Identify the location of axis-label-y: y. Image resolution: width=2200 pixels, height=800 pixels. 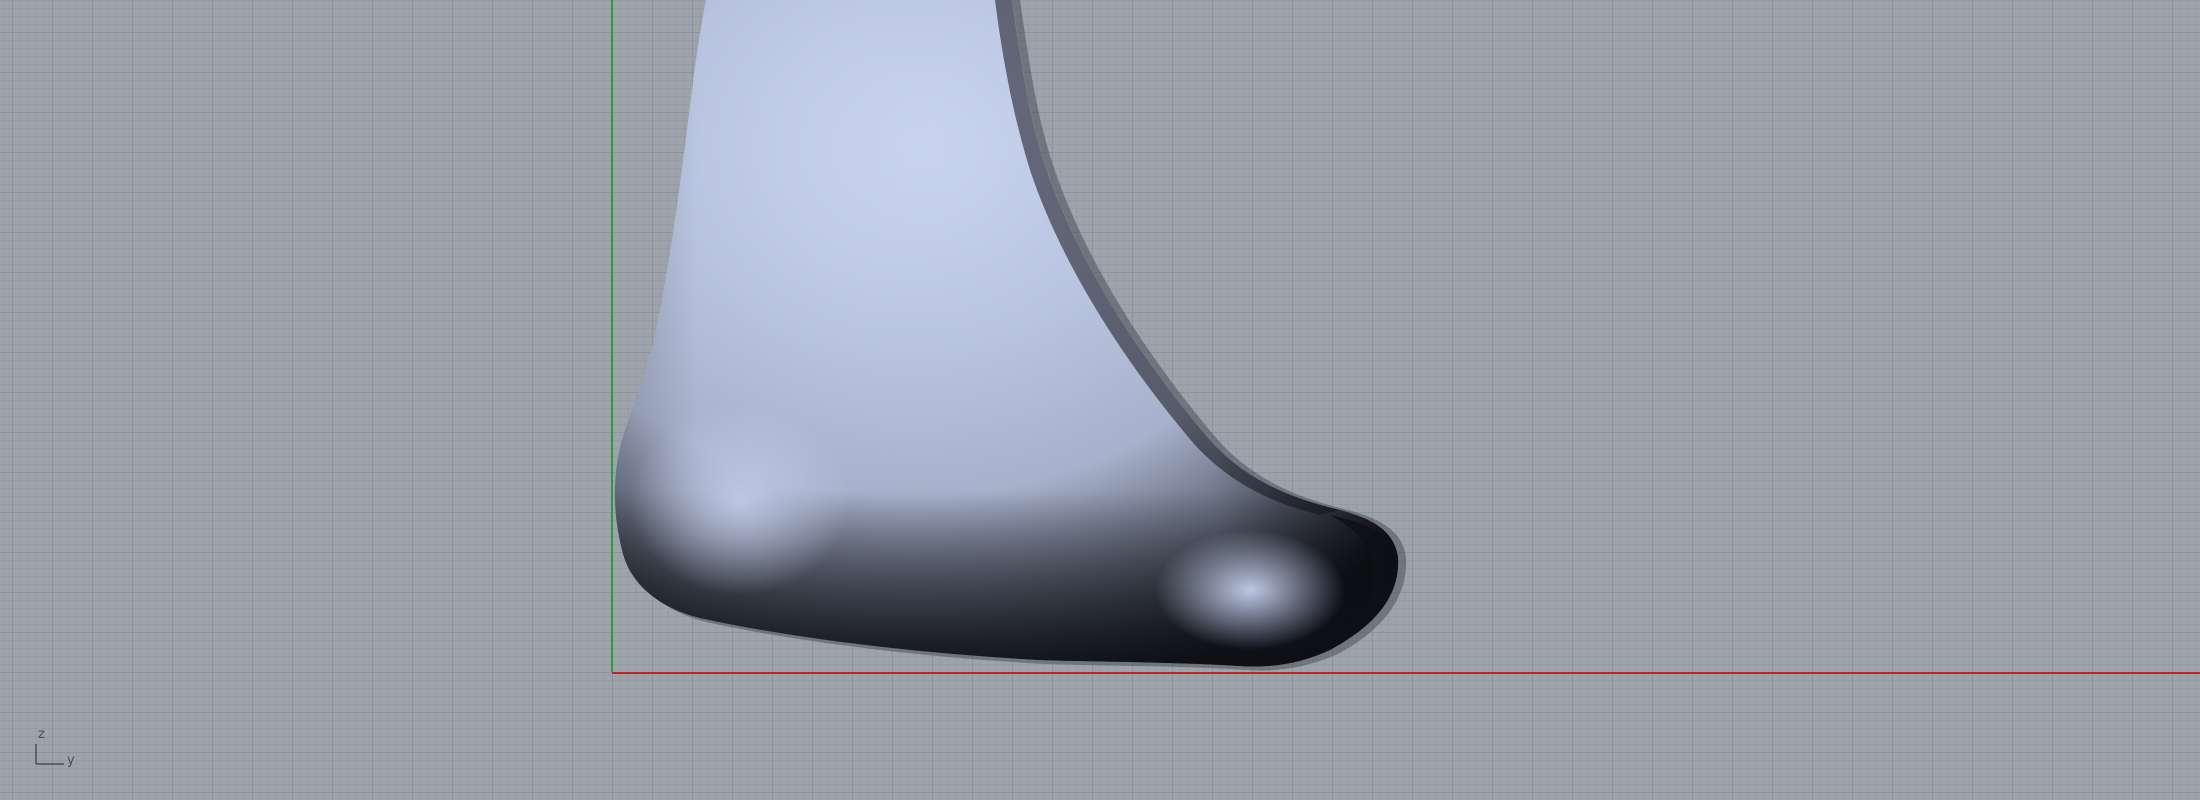
(71, 760).